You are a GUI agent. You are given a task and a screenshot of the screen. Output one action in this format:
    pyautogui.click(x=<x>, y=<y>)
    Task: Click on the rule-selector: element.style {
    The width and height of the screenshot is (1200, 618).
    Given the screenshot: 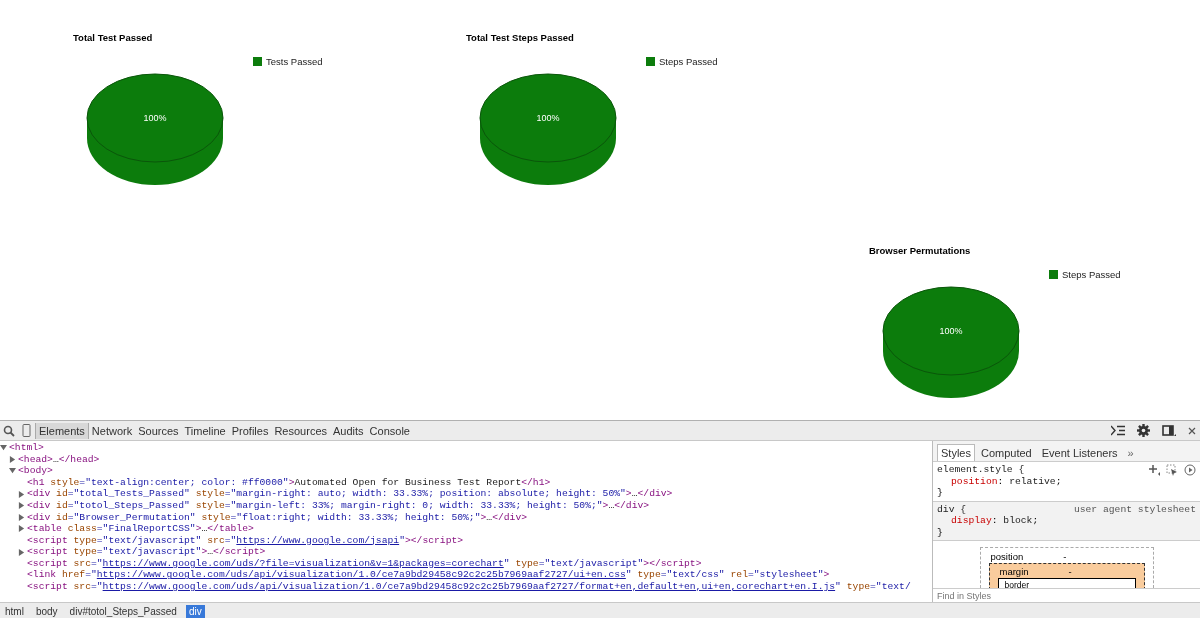 What is the action you would take?
    pyautogui.click(x=981, y=470)
    